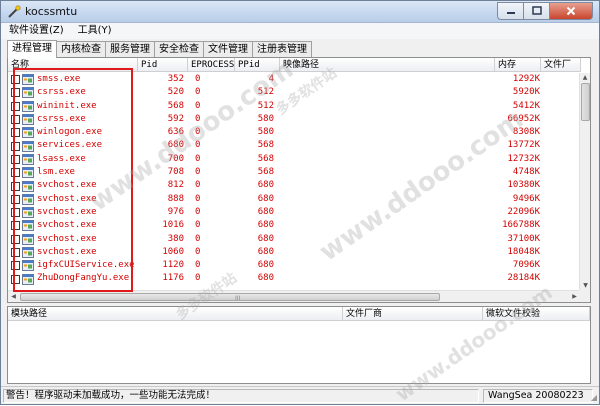 This screenshot has height=406, width=600. What do you see at coordinates (294, 239) in the screenshot?
I see `table-row: svchost.exe 380 0 680 37100K` at bounding box center [294, 239].